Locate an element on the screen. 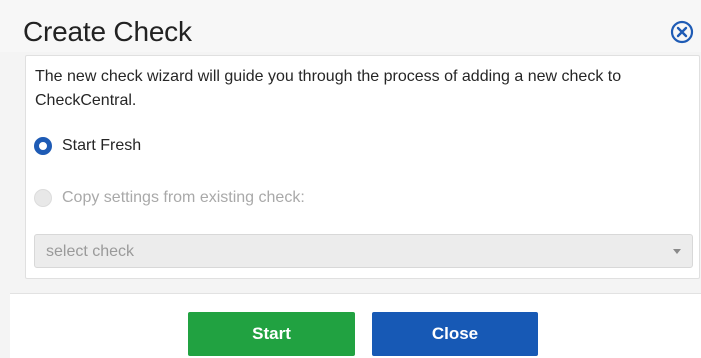 The height and width of the screenshot is (358, 701). start-button: Start is located at coordinates (271, 334).